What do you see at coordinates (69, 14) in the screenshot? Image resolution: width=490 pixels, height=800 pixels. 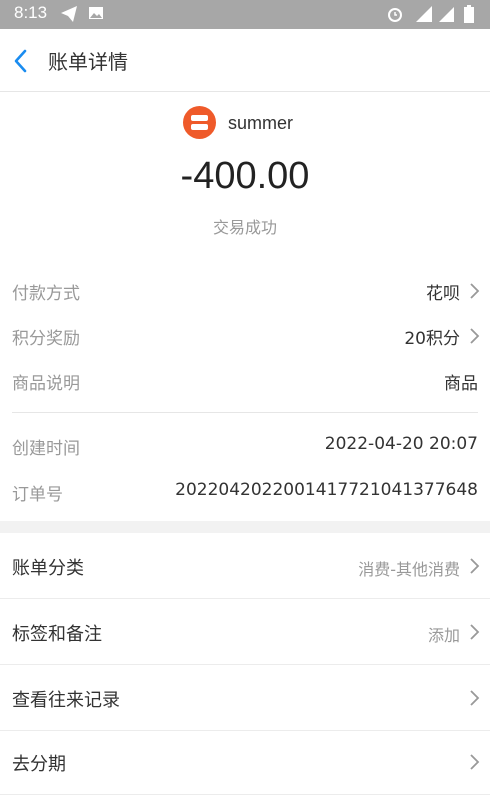 I see `telegram-icon` at bounding box center [69, 14].